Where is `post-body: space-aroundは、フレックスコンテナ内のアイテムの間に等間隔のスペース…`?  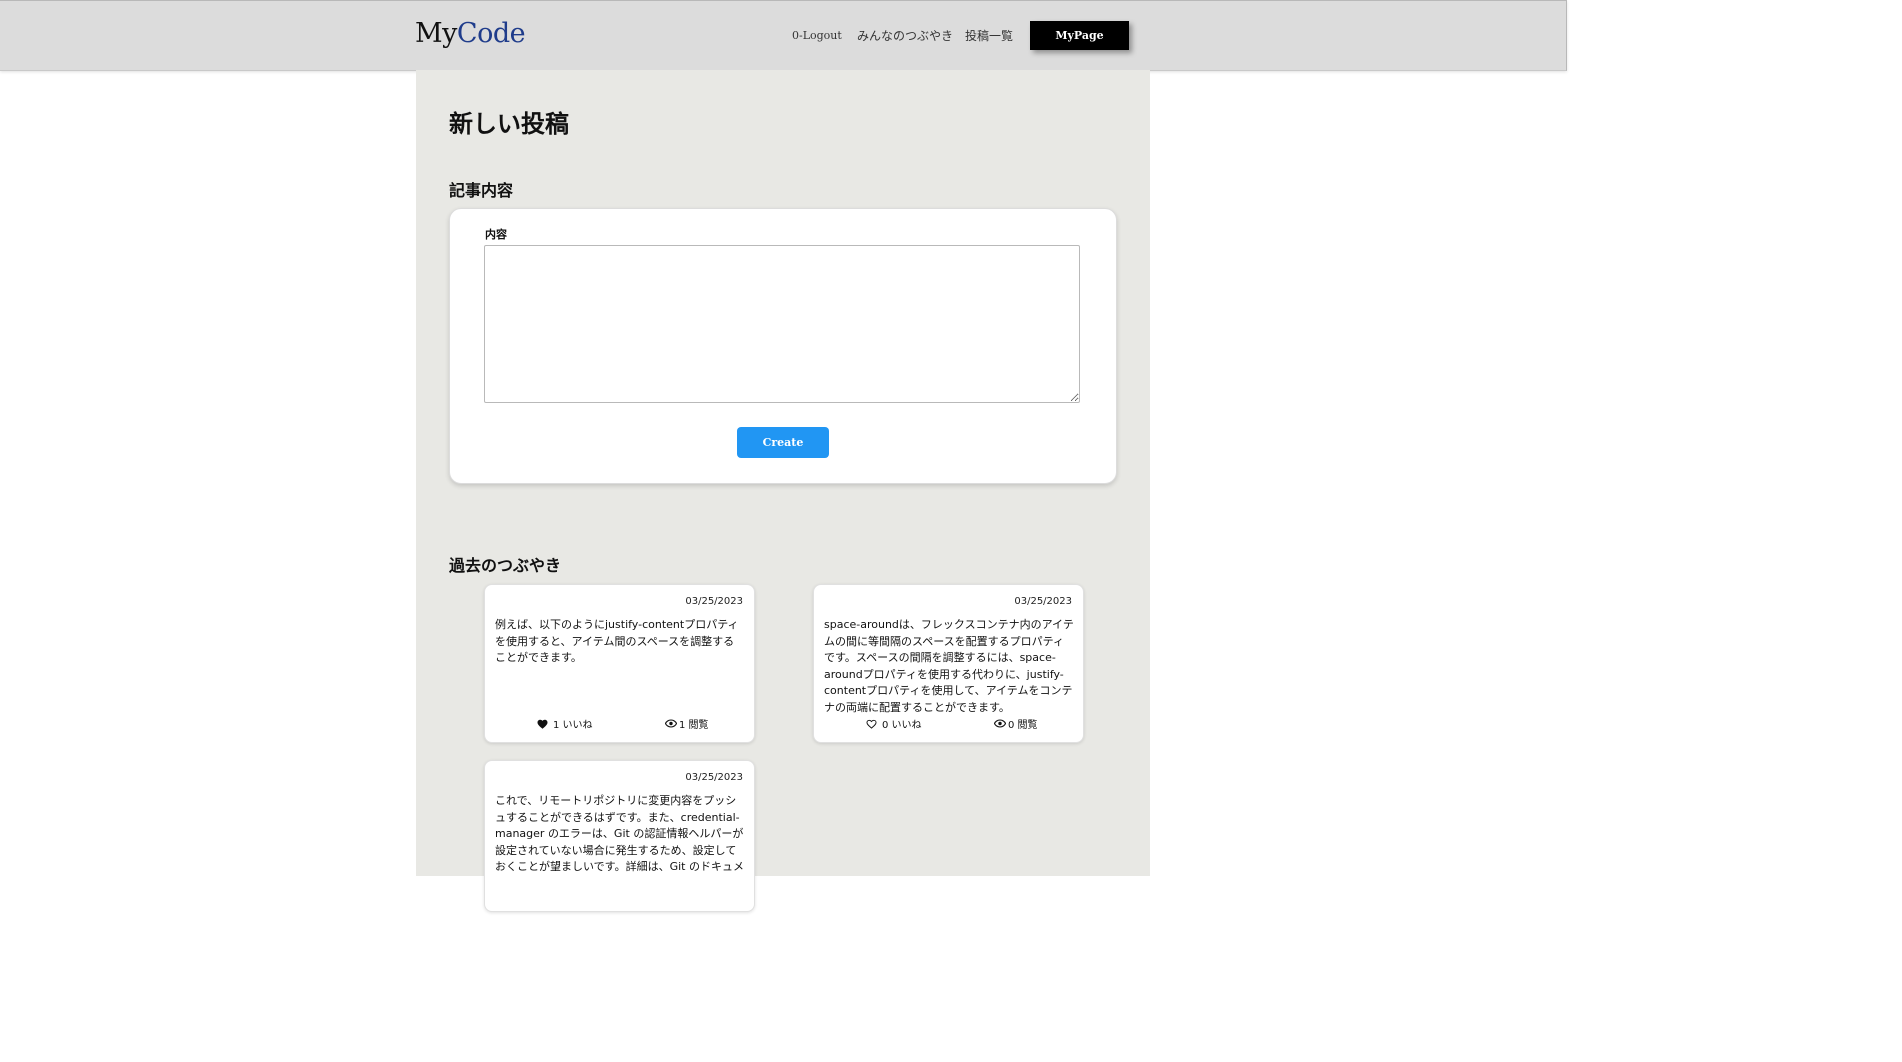
post-body: space-aroundは、フレックスコンテナ内のアイテムの間に等間隔のスペース… is located at coordinates (949, 666).